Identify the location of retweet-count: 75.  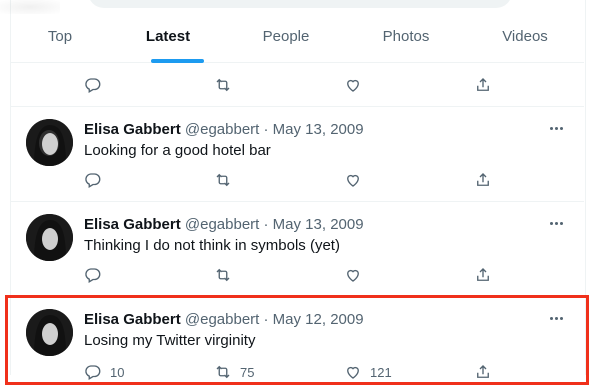
(247, 372).